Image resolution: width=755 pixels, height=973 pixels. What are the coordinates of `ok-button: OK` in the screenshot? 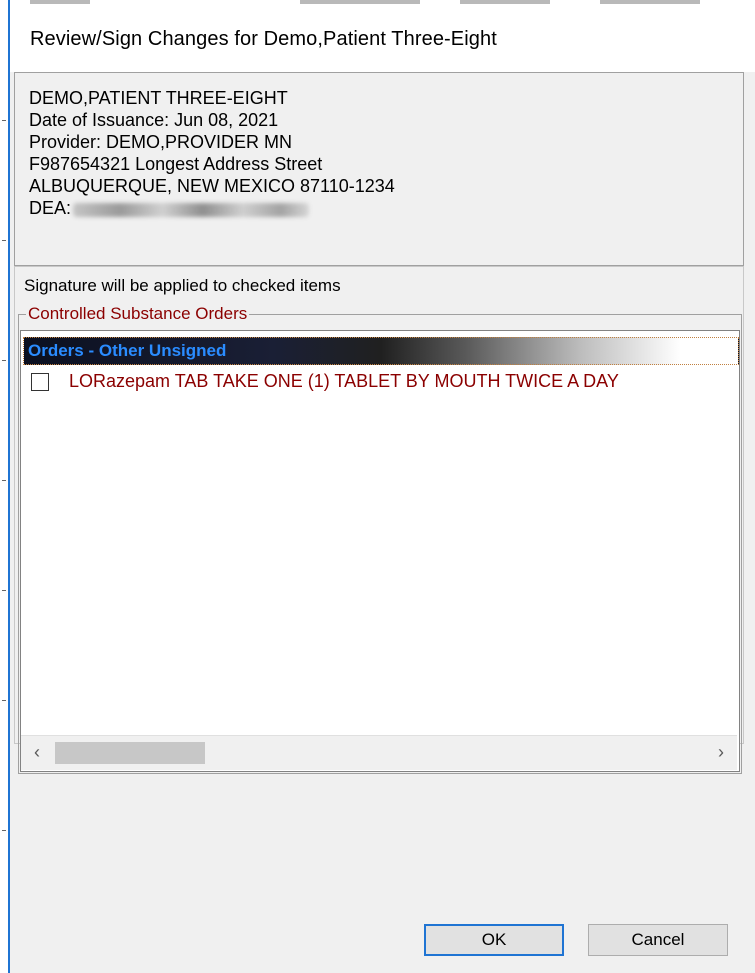 It's located at (494, 940).